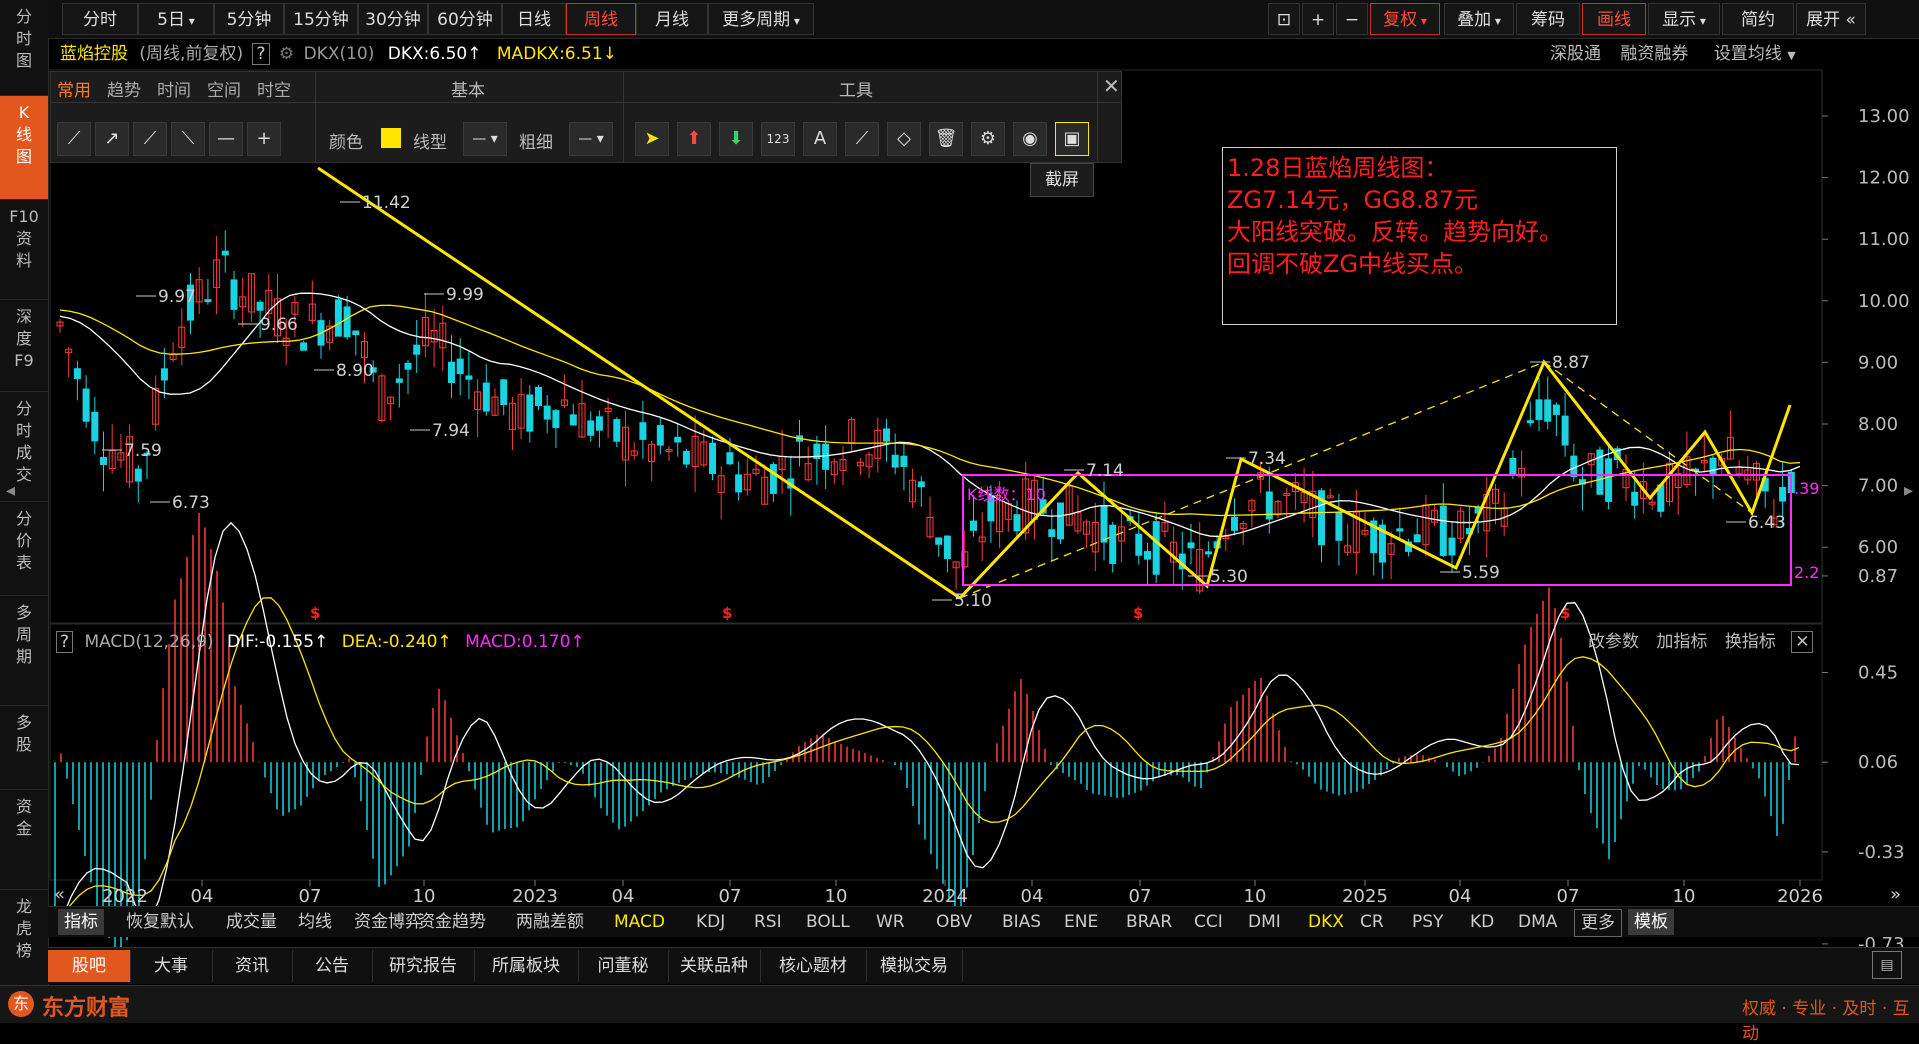 The width and height of the screenshot is (1919, 1044). I want to click on indicator-tab: KD, so click(1482, 922).